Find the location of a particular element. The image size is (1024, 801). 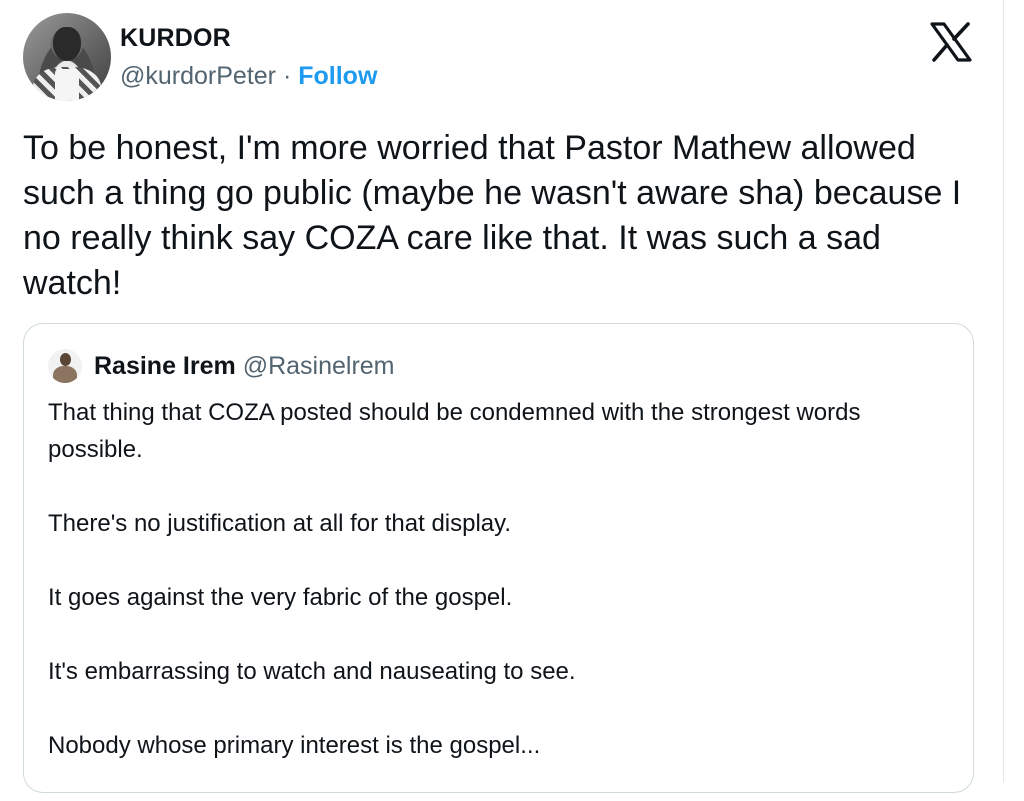

quoted-avatar-body is located at coordinates (65, 374).